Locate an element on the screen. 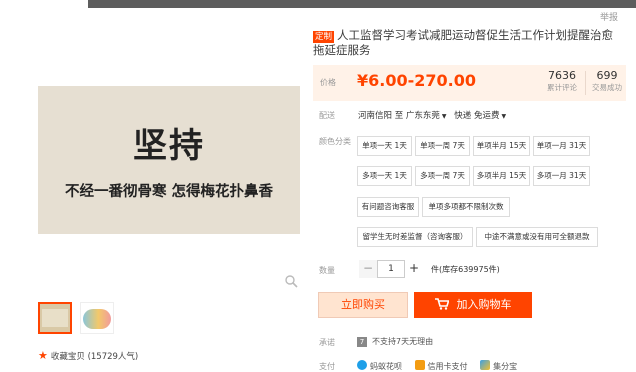 The height and width of the screenshot is (372, 636). review-count-value: 7636 is located at coordinates (562, 75).